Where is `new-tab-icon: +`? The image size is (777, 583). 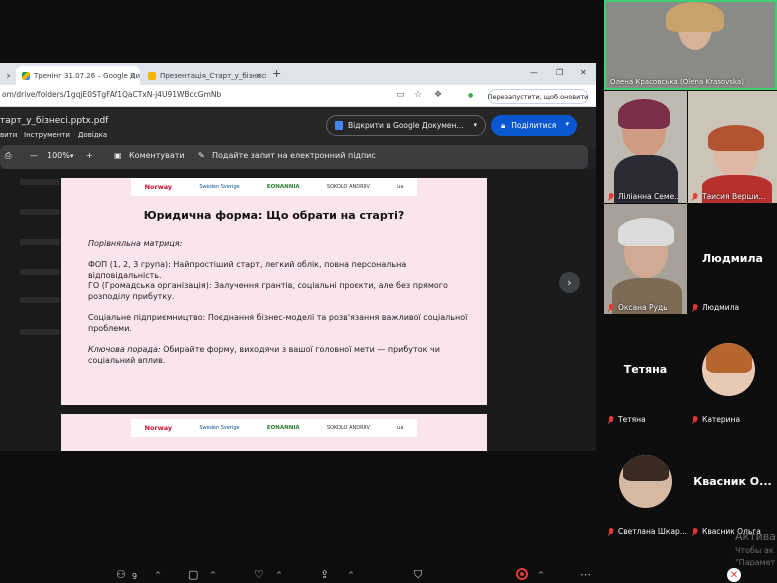 new-tab-icon: + is located at coordinates (276, 73).